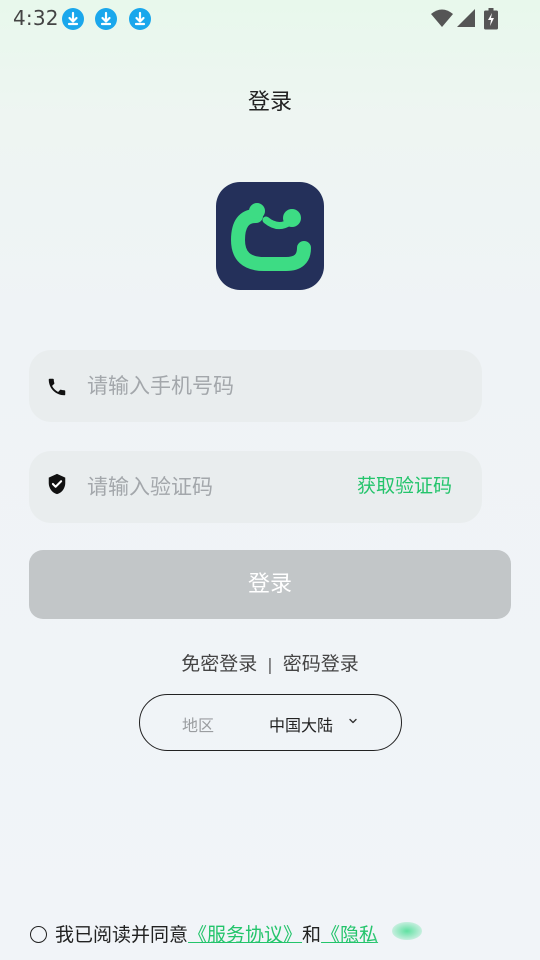 The width and height of the screenshot is (540, 960). What do you see at coordinates (312, 935) in the screenshot?
I see `agreement-and: 和` at bounding box center [312, 935].